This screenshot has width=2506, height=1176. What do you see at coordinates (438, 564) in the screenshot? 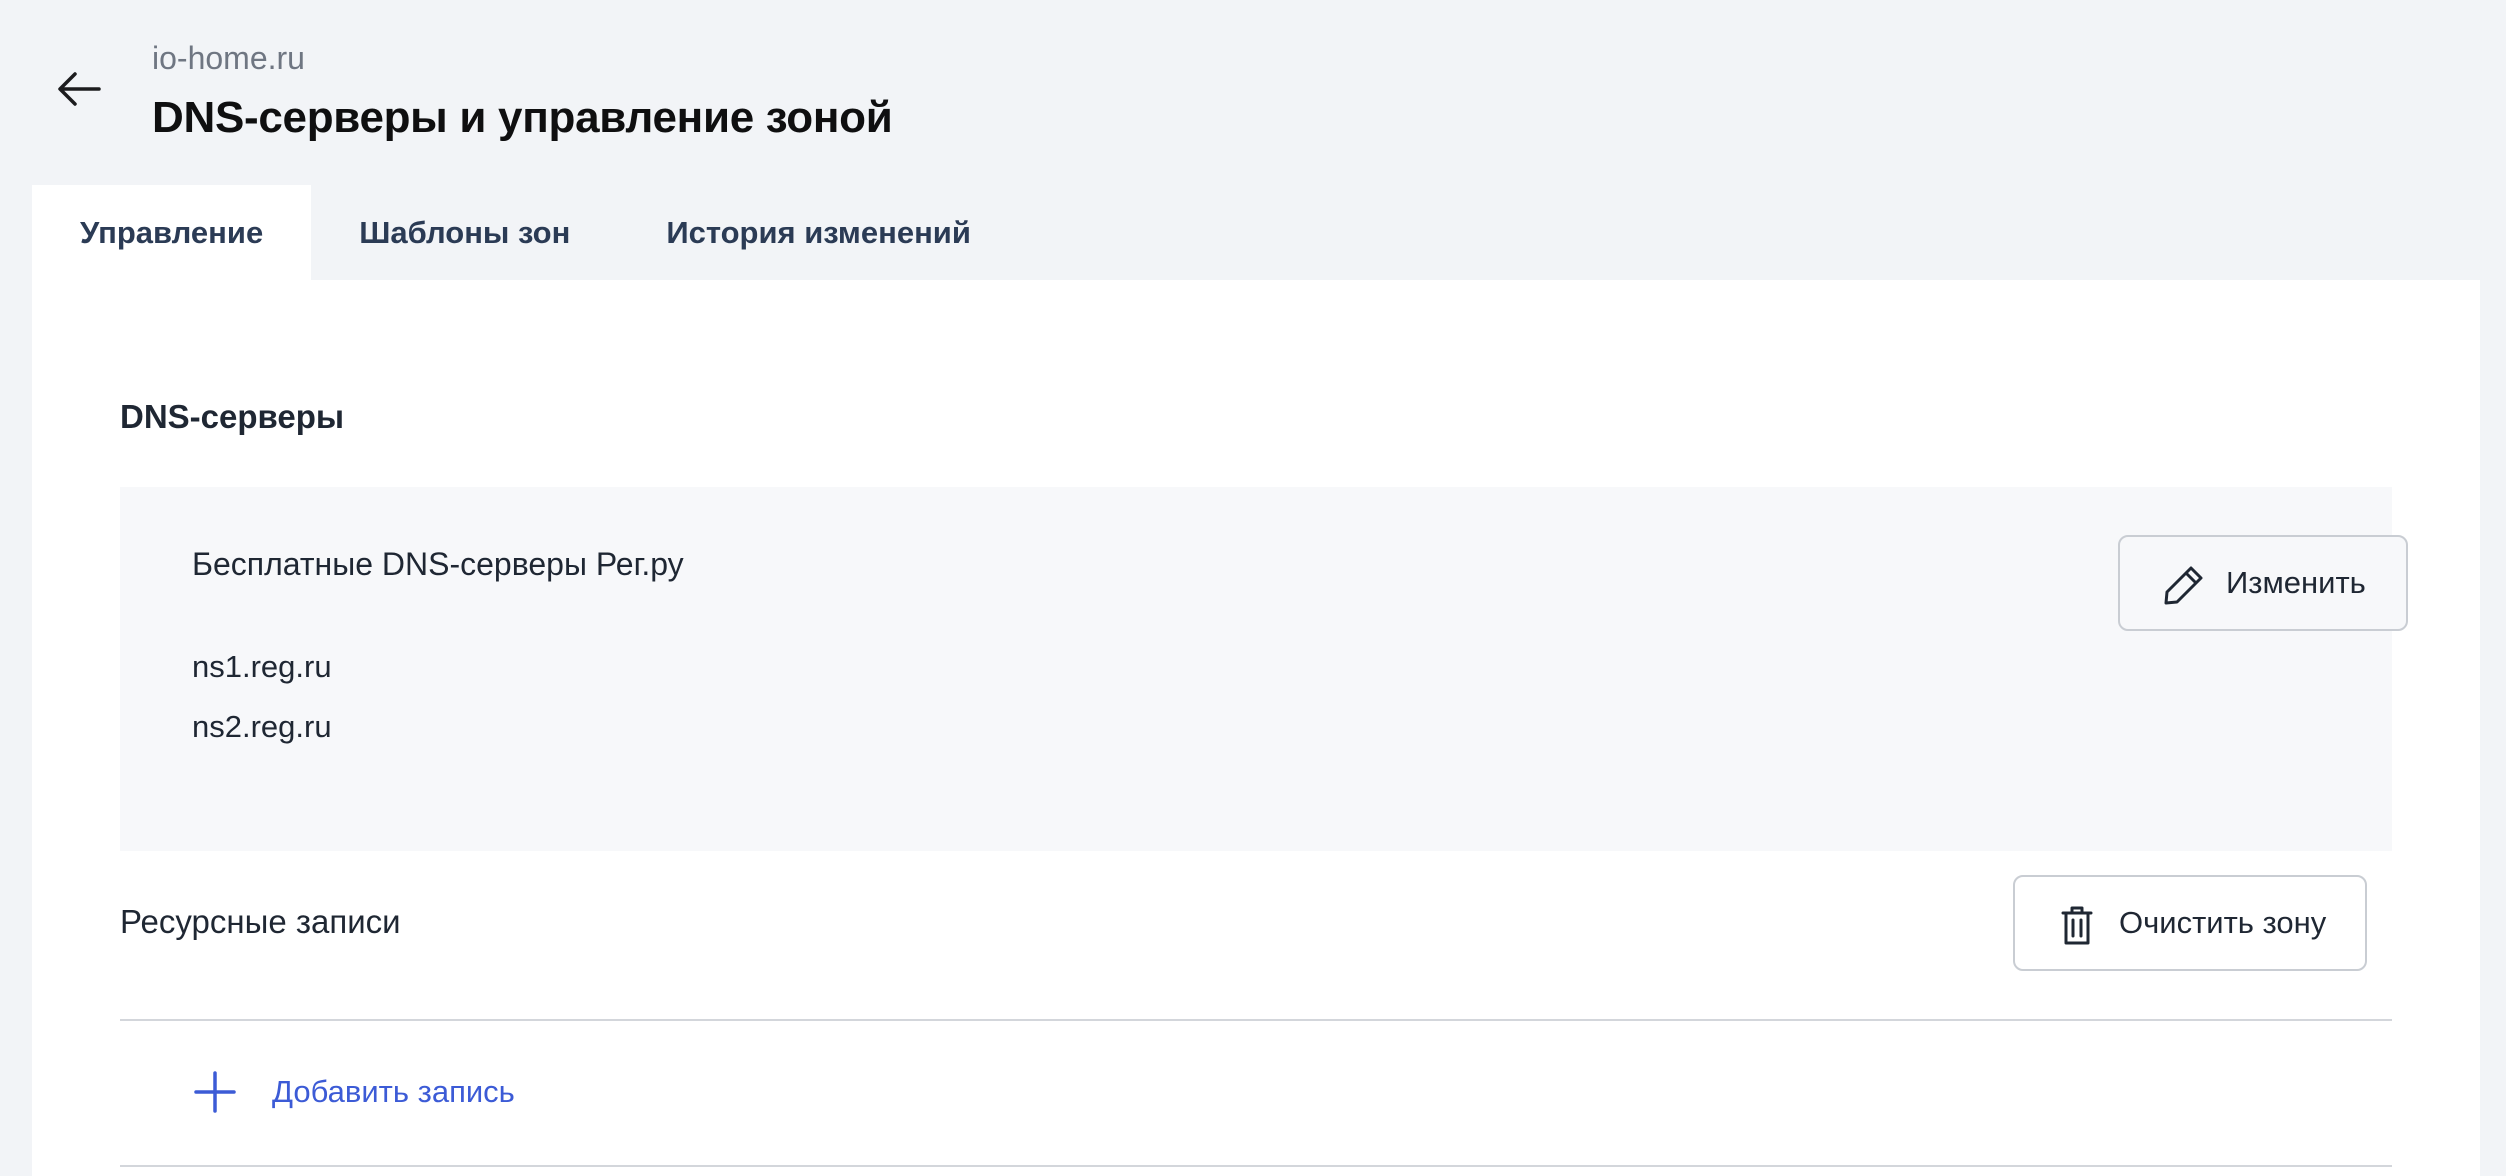
I see `dns-provider-name: Бесплатные DNS-серверы Рег.ру` at bounding box center [438, 564].